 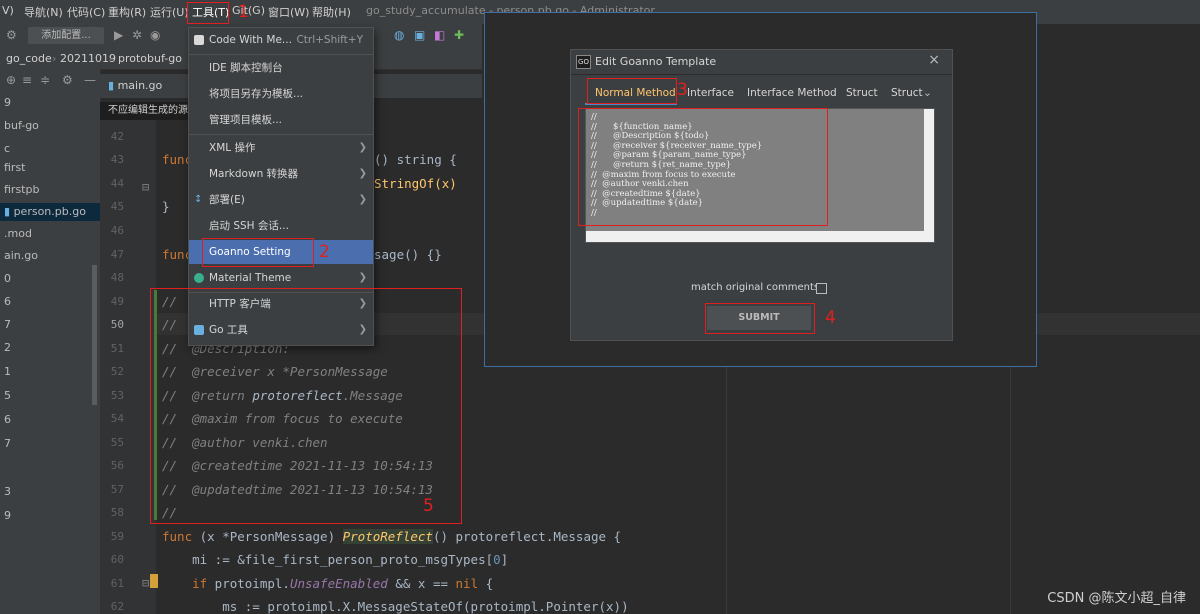 I want to click on match-original-comments-checkbox, so click(x=821, y=288).